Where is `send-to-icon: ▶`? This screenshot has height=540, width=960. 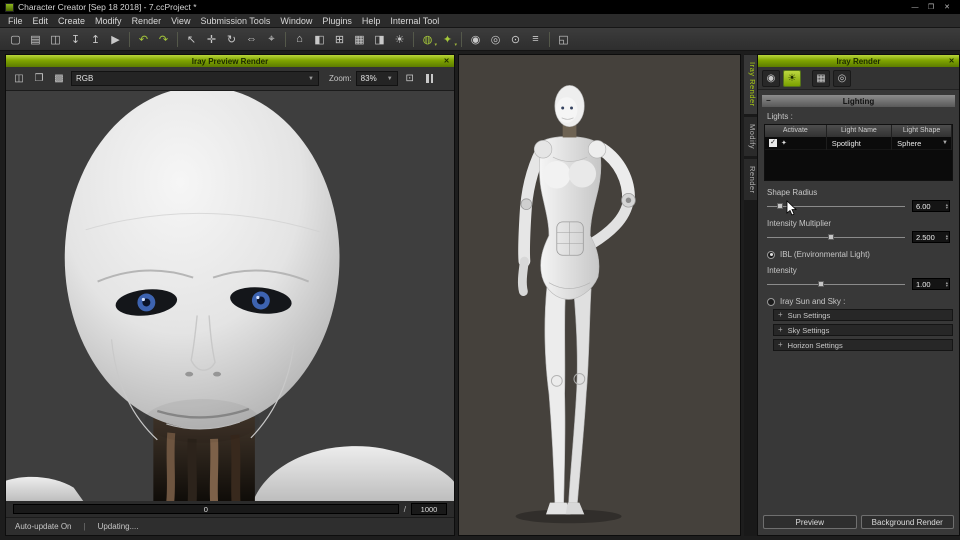
send-to-icon: ▶ is located at coordinates (115, 39).